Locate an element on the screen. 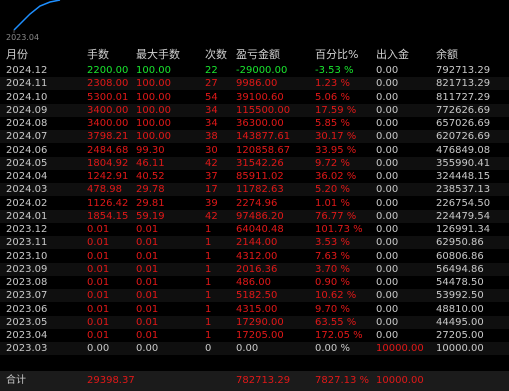  header-balance: 余额 is located at coordinates (447, 55).